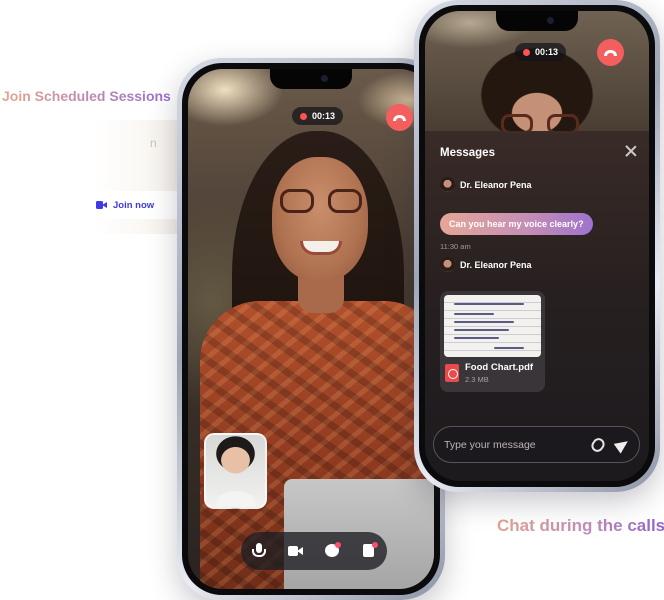 The height and width of the screenshot is (600, 664). What do you see at coordinates (452, 373) in the screenshot?
I see `pdf-file-icon` at bounding box center [452, 373].